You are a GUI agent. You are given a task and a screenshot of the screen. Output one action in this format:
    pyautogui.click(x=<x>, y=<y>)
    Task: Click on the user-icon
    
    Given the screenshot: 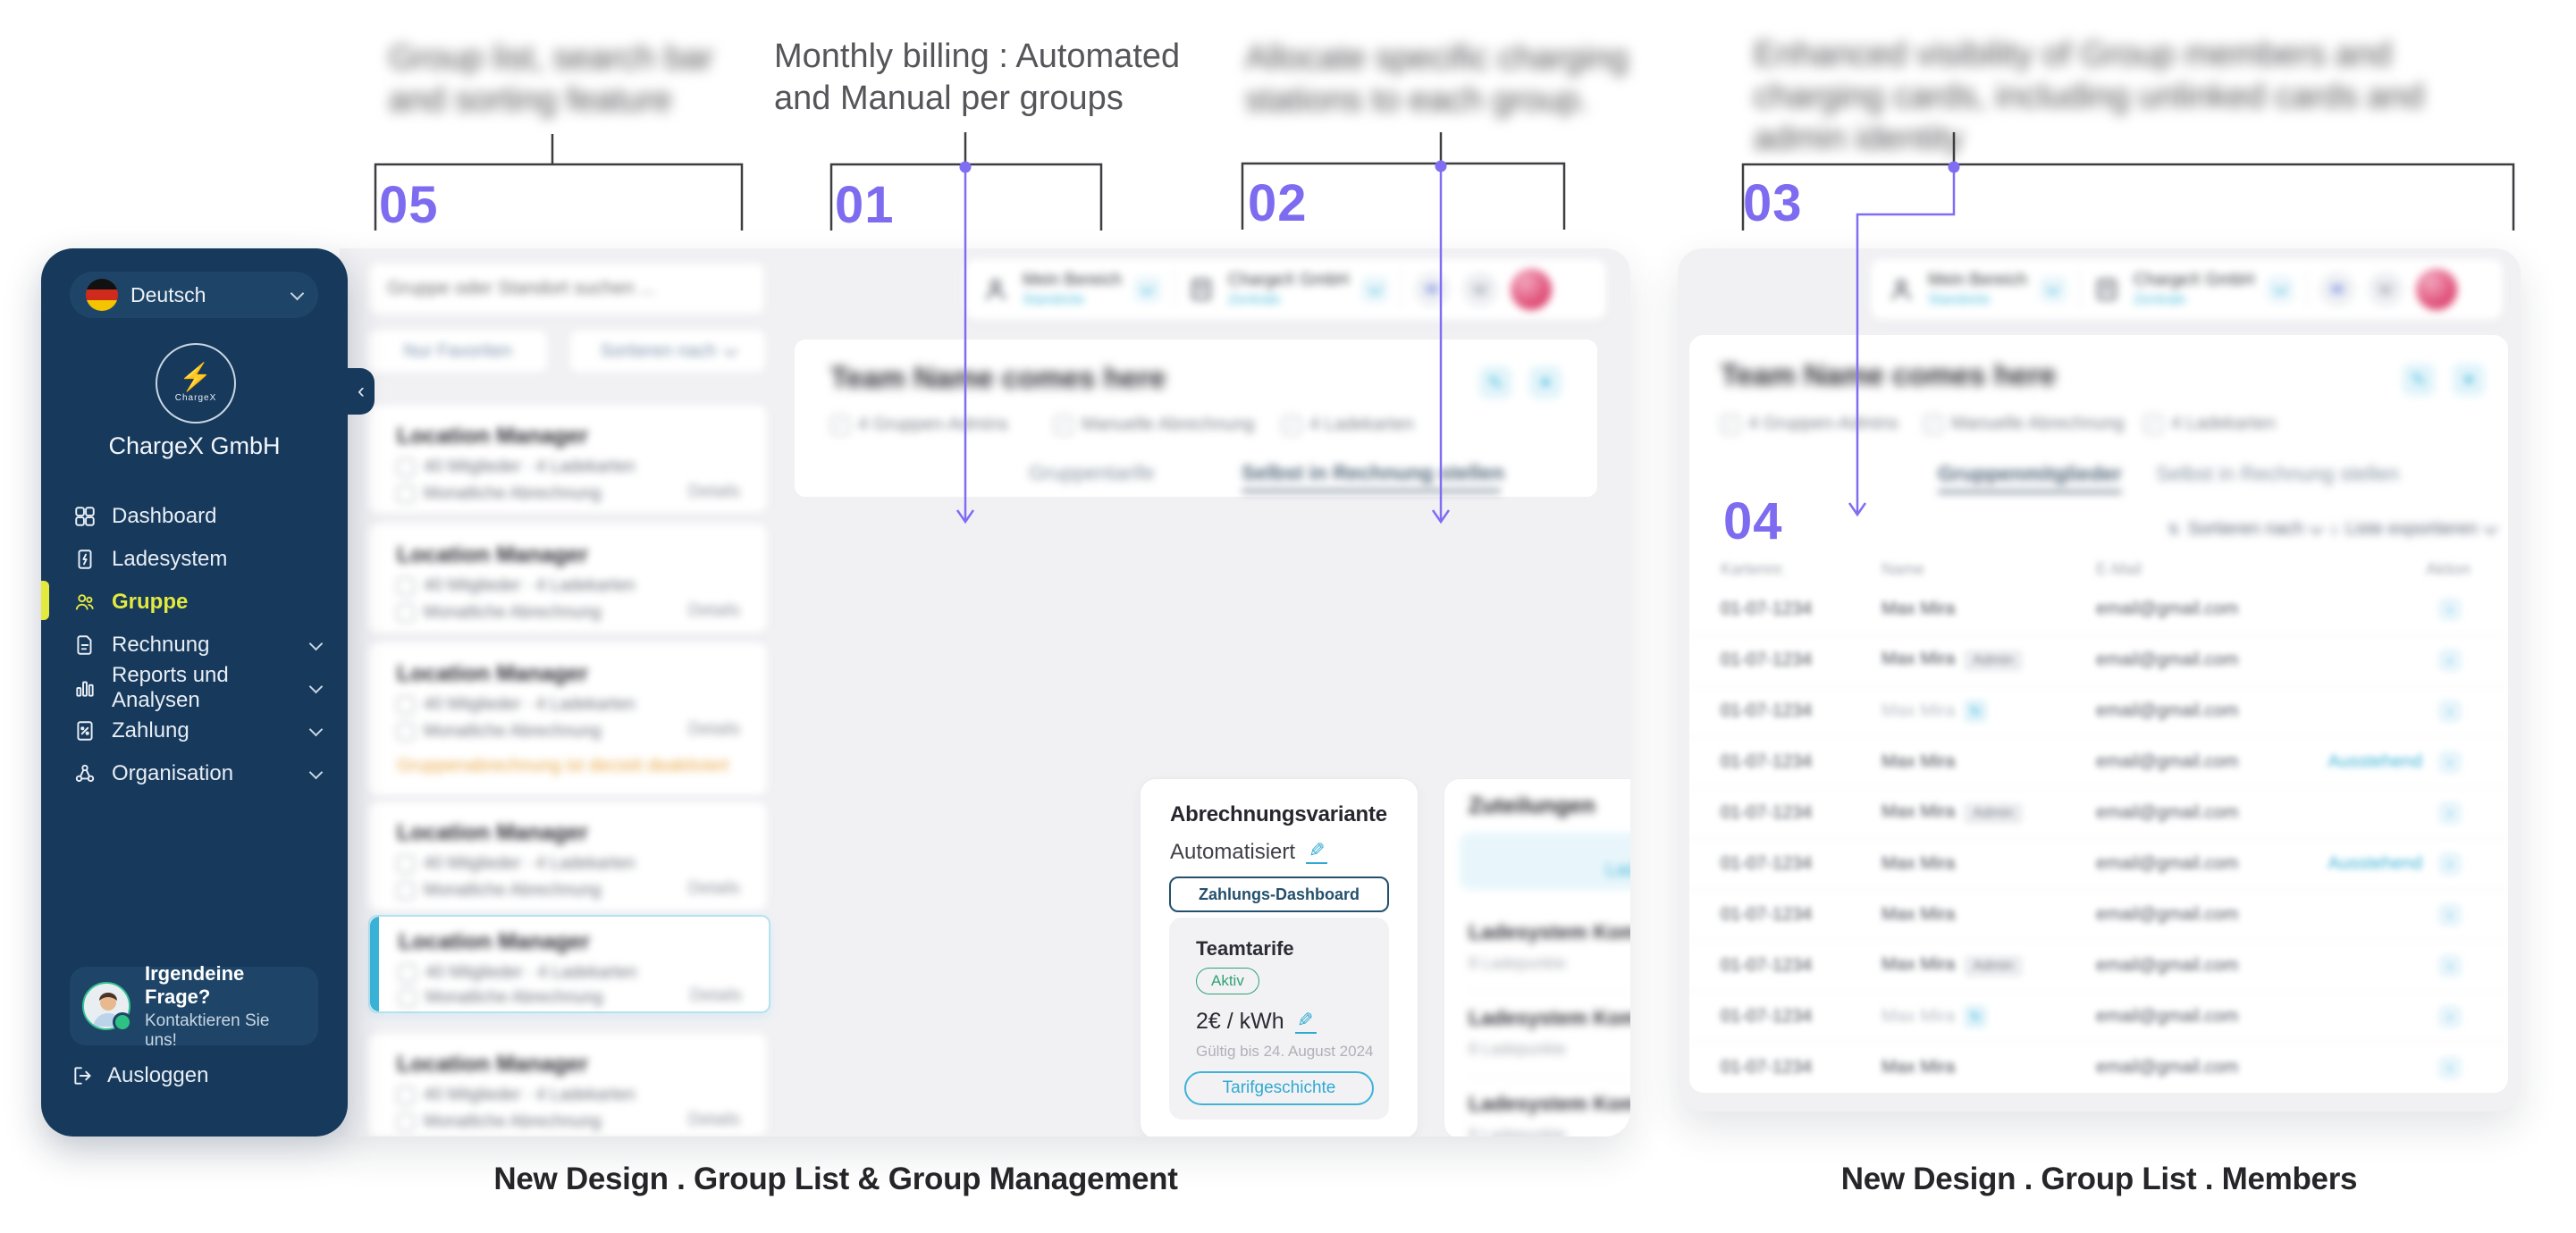 What is the action you would take?
    pyautogui.click(x=1901, y=289)
    